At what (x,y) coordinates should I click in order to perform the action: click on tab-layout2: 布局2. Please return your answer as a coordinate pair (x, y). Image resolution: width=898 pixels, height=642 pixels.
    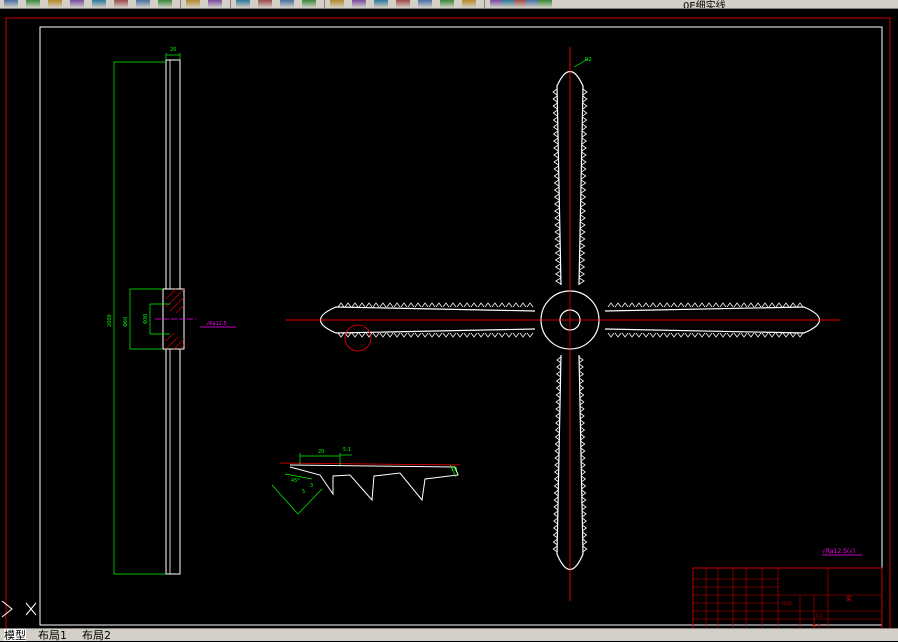
    Looking at the image, I should click on (96, 635).